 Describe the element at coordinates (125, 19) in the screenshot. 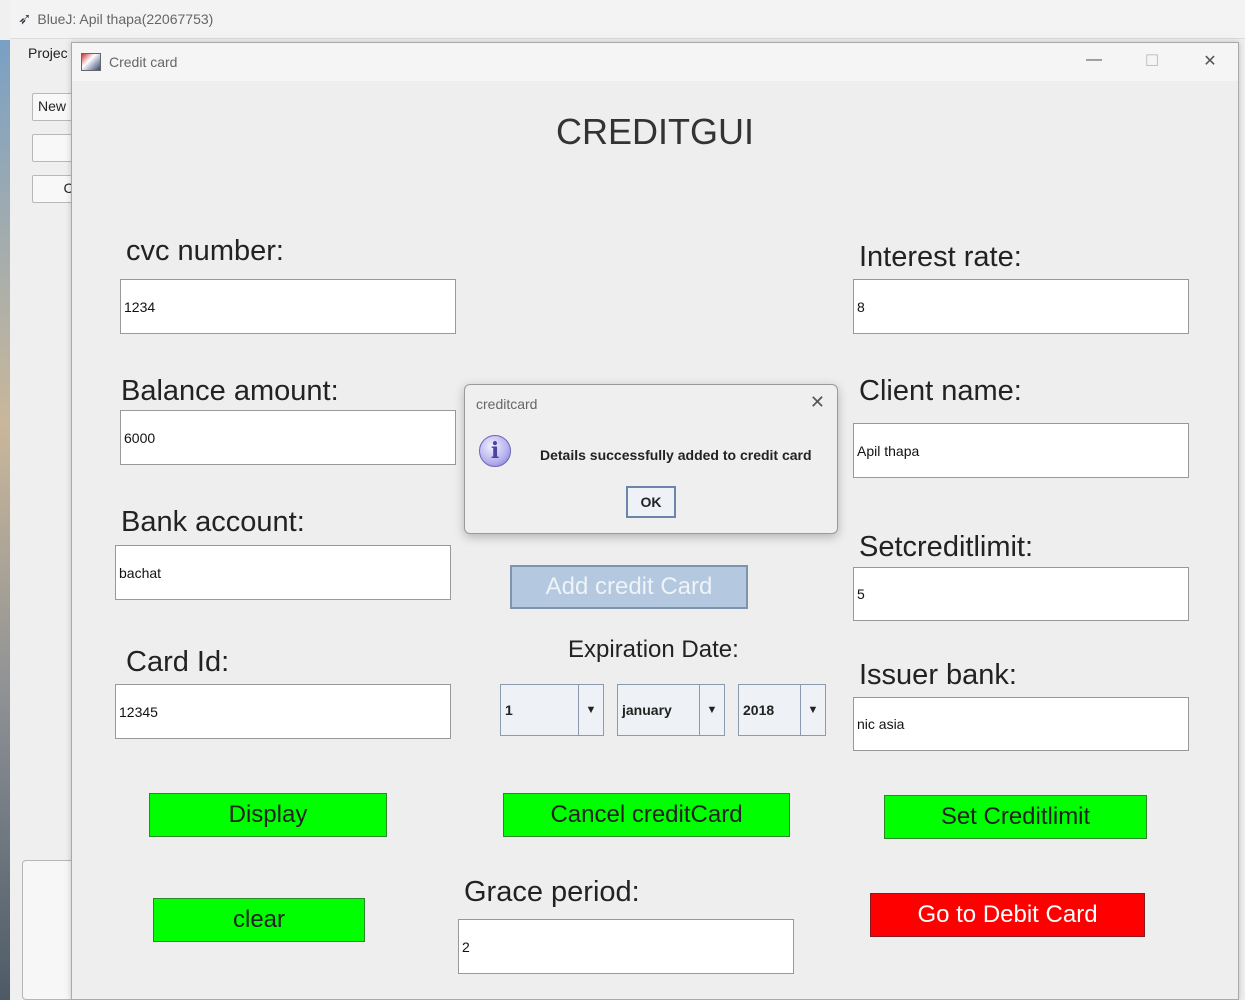

I see `bluej-title: BlueJ: Apil thapa(22067753)` at that location.